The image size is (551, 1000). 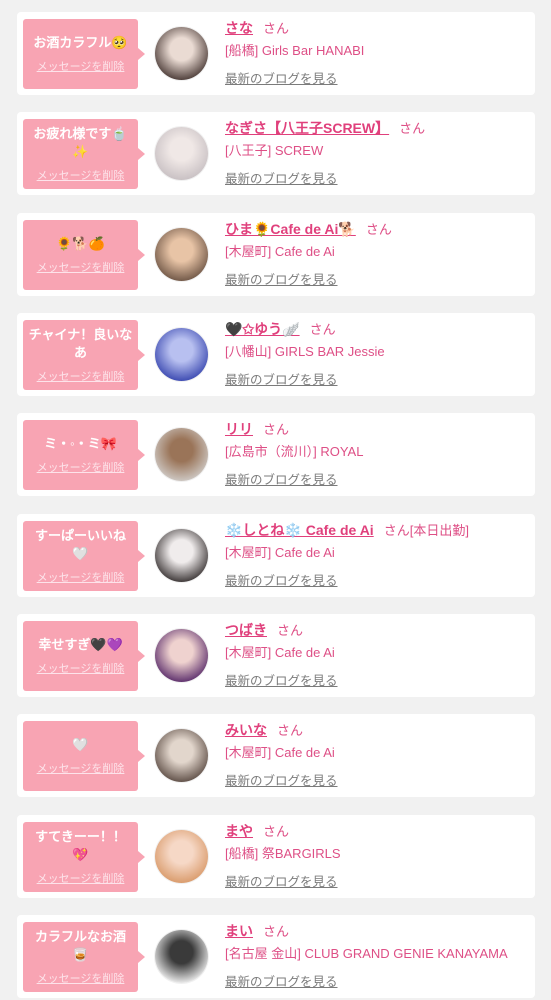 What do you see at coordinates (378, 655) in the screenshot?
I see `cast-info: つばき さん [木屋町] Cafe de Ai 最新のブログを見る` at bounding box center [378, 655].